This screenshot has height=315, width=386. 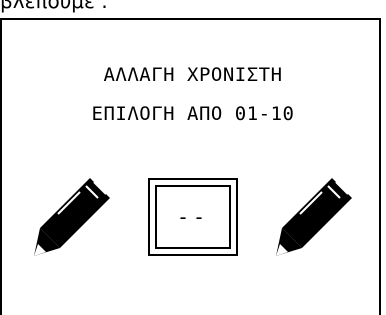 I want to click on intro-text: βλέπουμε :, so click(x=54, y=6).